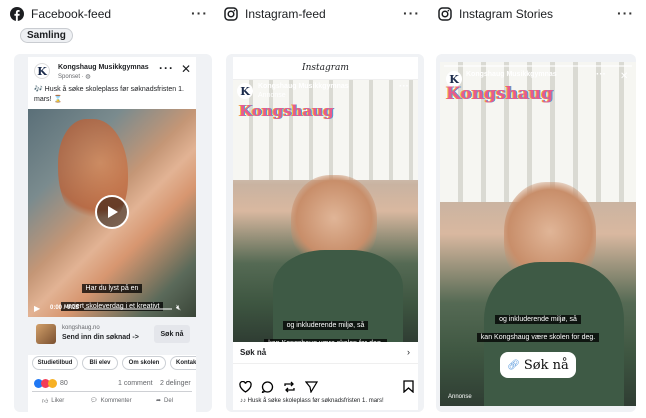 Image resolution: width=646 pixels, height=418 pixels. Describe the element at coordinates (325, 353) in the screenshot. I see `cta-bar: Søk nå ›` at that location.